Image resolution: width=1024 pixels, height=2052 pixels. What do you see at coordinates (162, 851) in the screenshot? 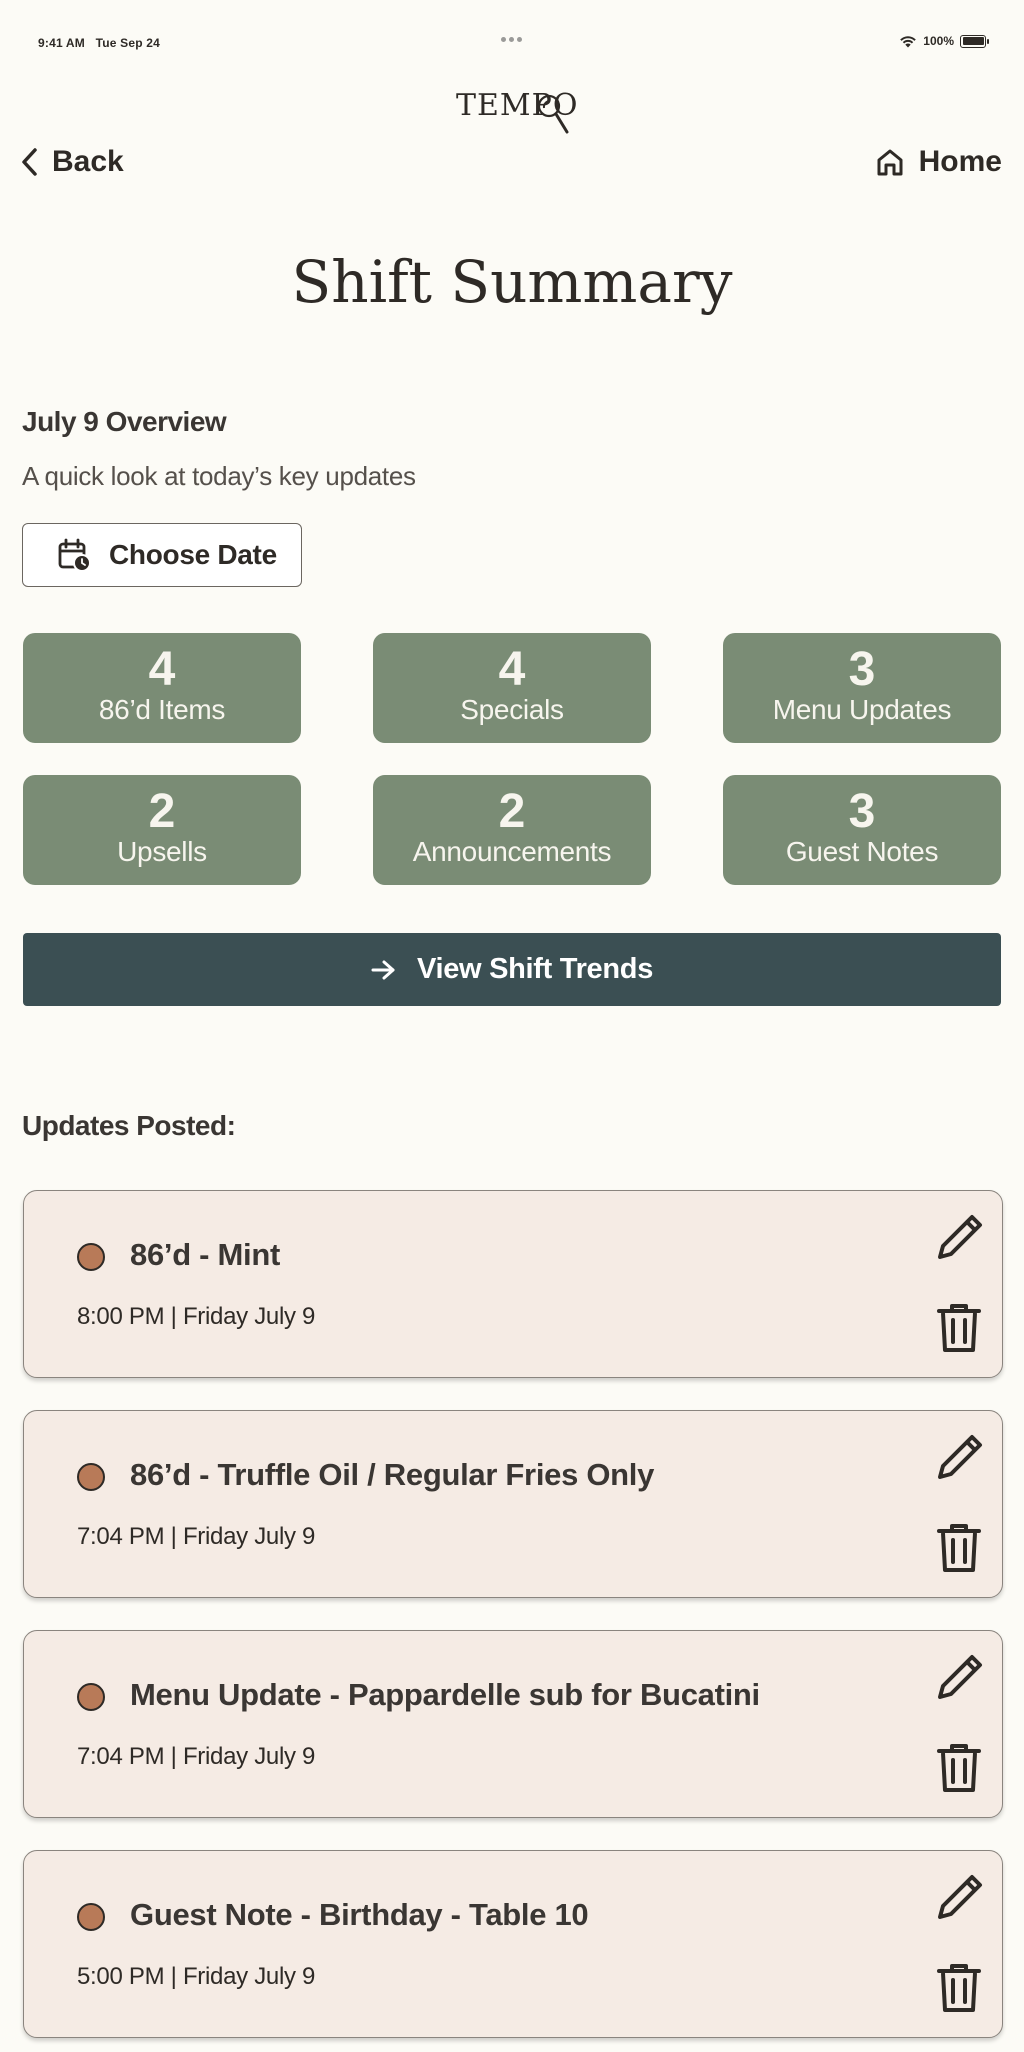
I see `stat-label: Upsells` at bounding box center [162, 851].